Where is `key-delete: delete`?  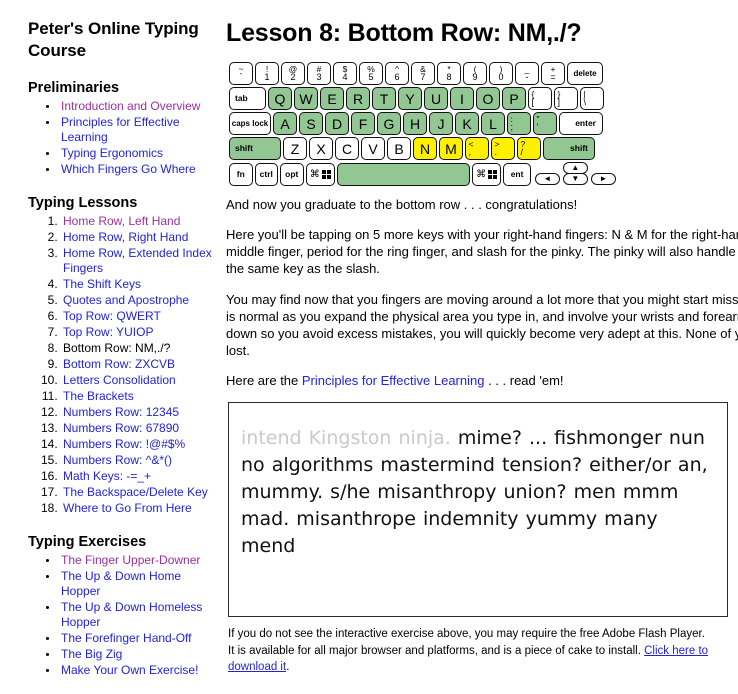
key-delete: delete is located at coordinates (585, 73).